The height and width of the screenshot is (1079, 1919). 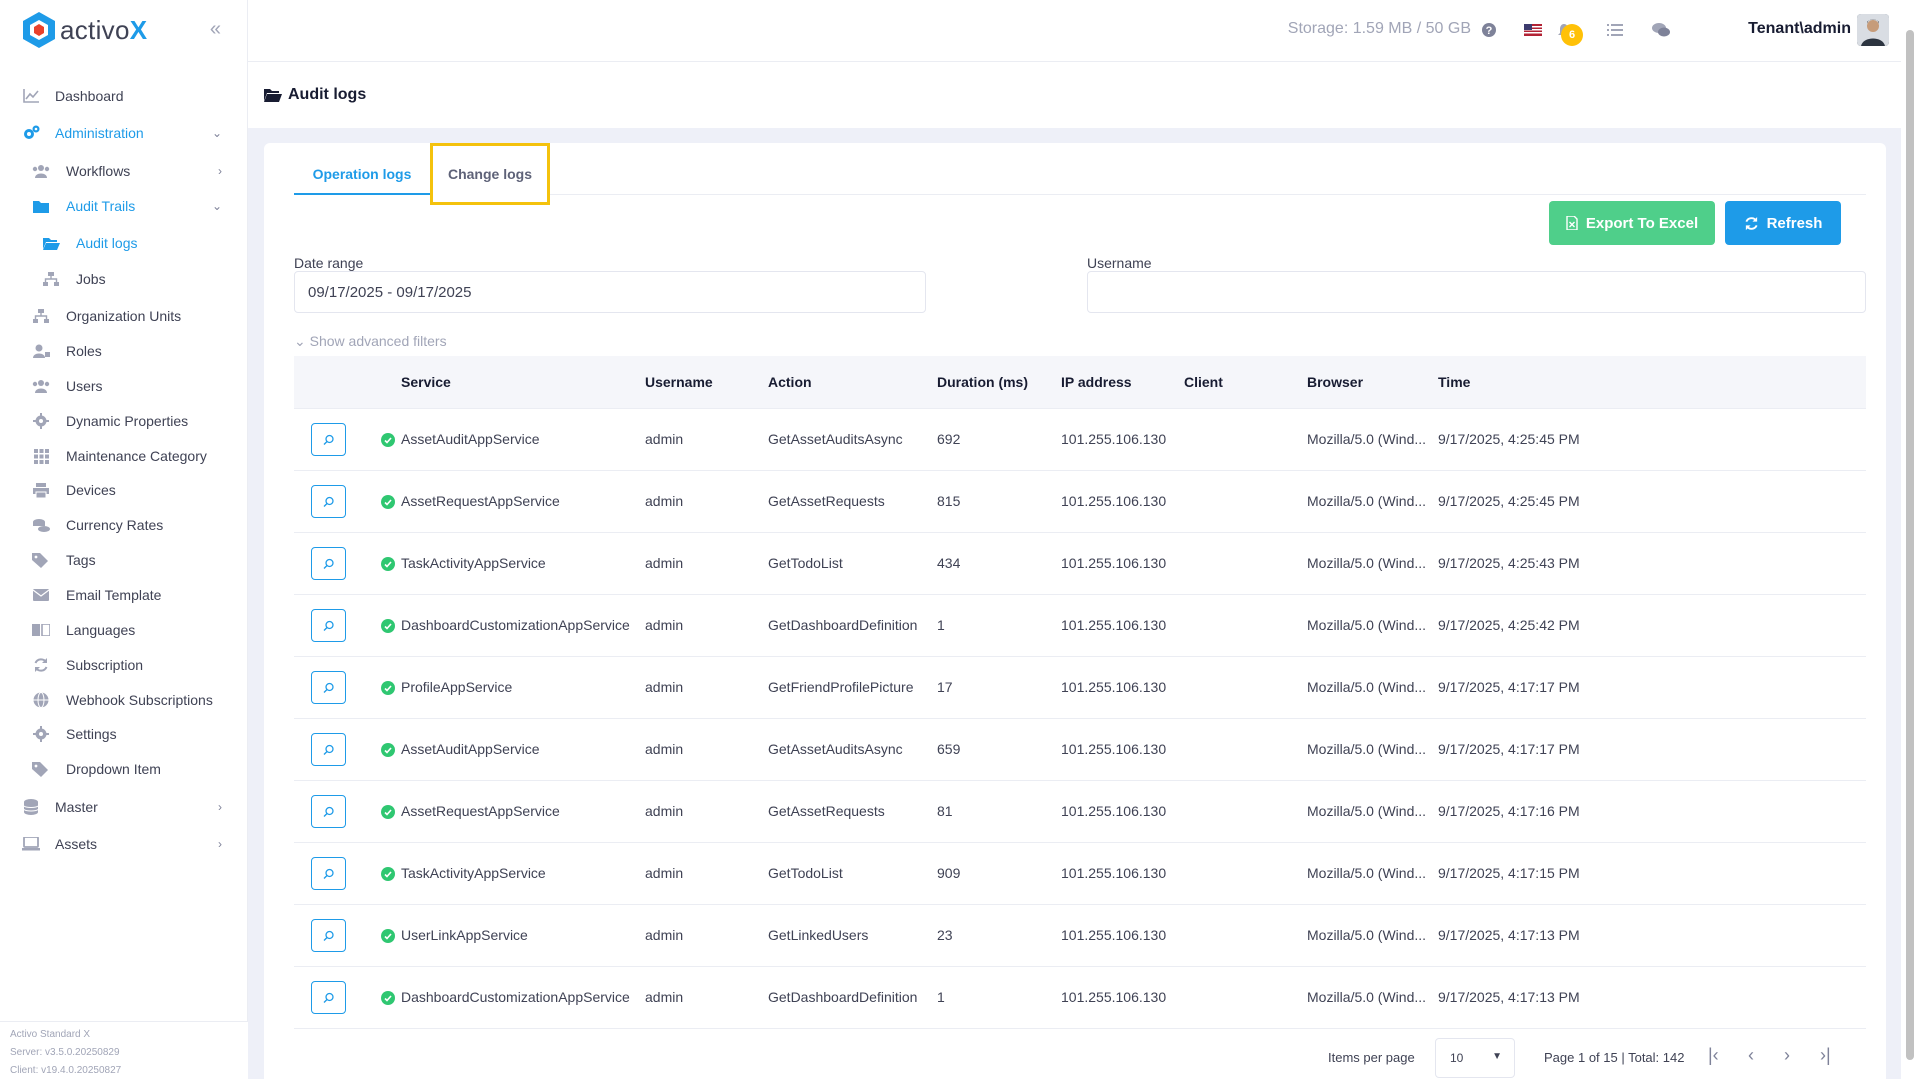 I want to click on avatar, so click(x=1873, y=30).